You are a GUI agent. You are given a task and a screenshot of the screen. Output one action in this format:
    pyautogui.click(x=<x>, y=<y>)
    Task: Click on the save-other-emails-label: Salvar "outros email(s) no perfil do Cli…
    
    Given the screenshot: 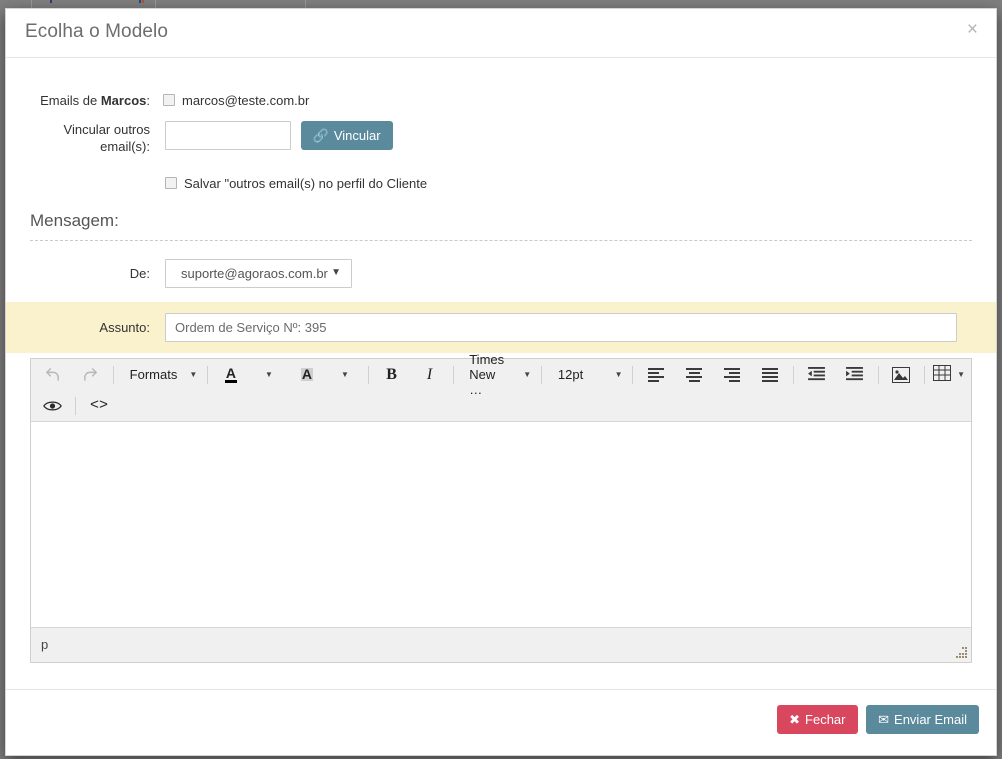 What is the action you would take?
    pyautogui.click(x=306, y=183)
    